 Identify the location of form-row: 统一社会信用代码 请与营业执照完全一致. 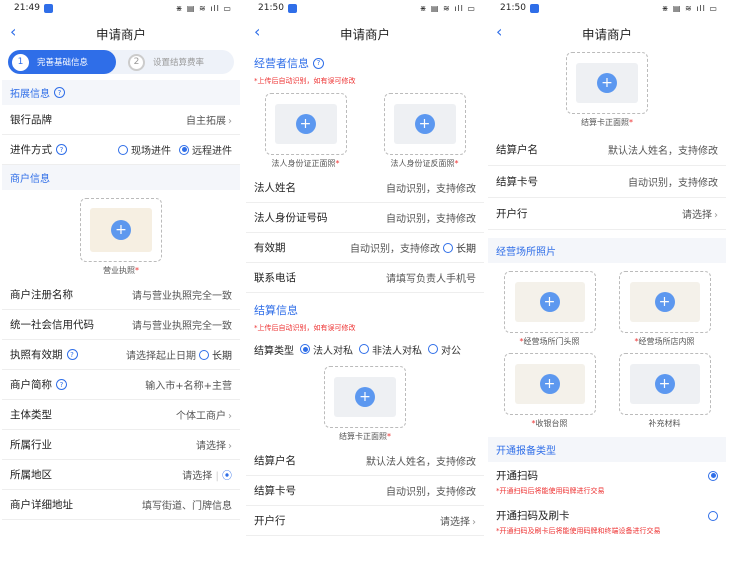
(121, 325).